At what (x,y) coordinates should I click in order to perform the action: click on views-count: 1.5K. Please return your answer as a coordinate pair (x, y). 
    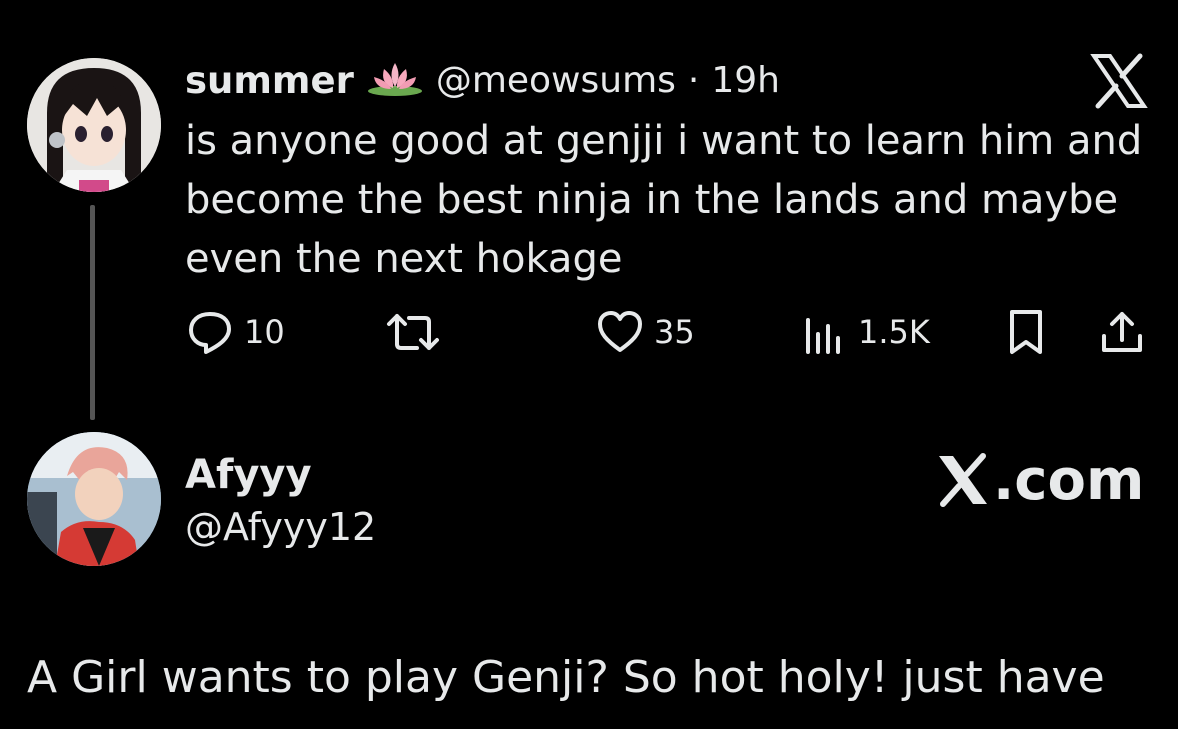
    Looking at the image, I should click on (894, 332).